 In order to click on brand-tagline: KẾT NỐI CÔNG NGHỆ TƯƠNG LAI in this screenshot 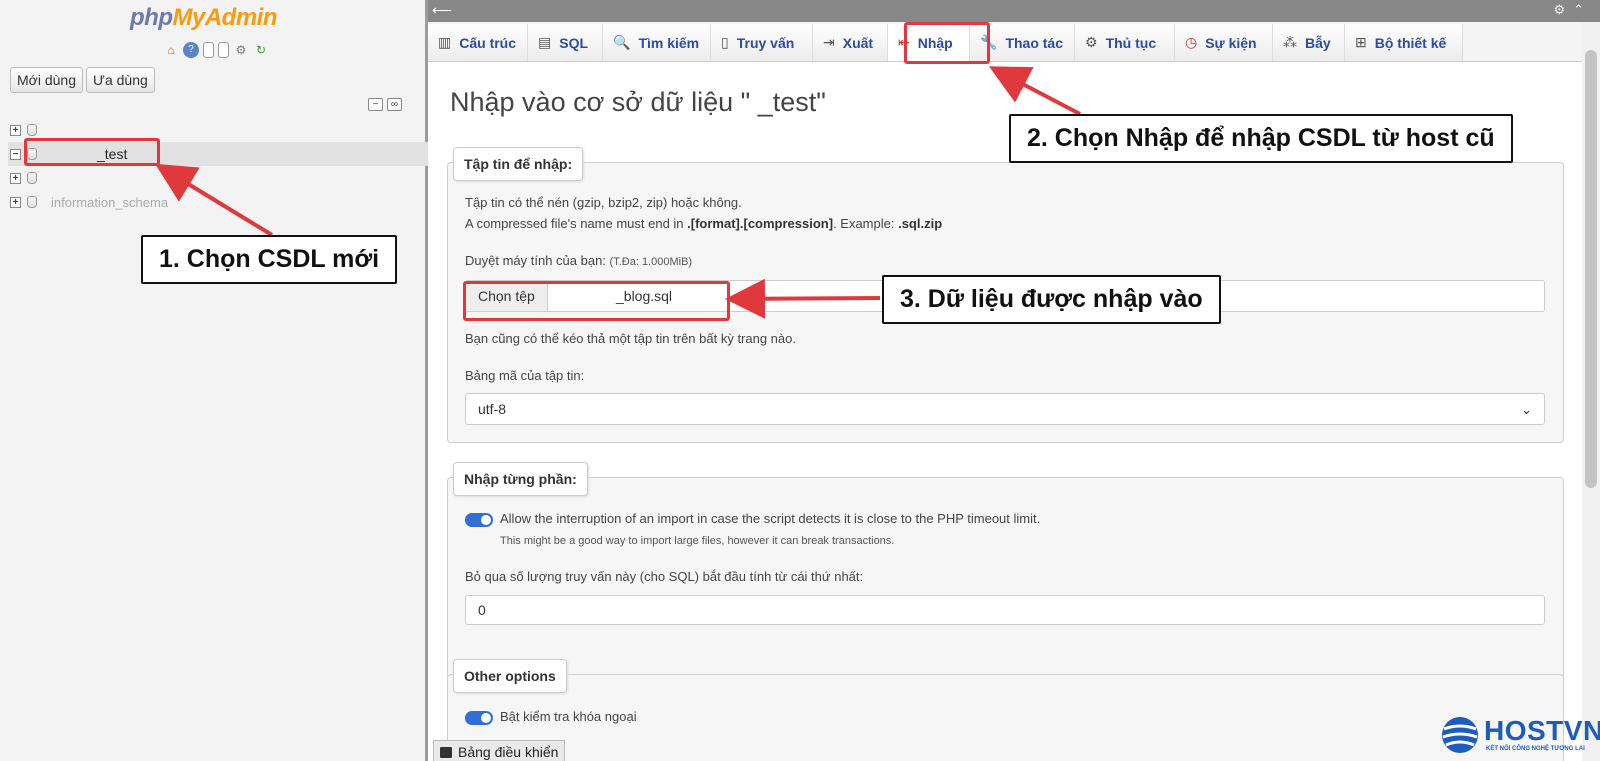, I will do `click(1535, 749)`.